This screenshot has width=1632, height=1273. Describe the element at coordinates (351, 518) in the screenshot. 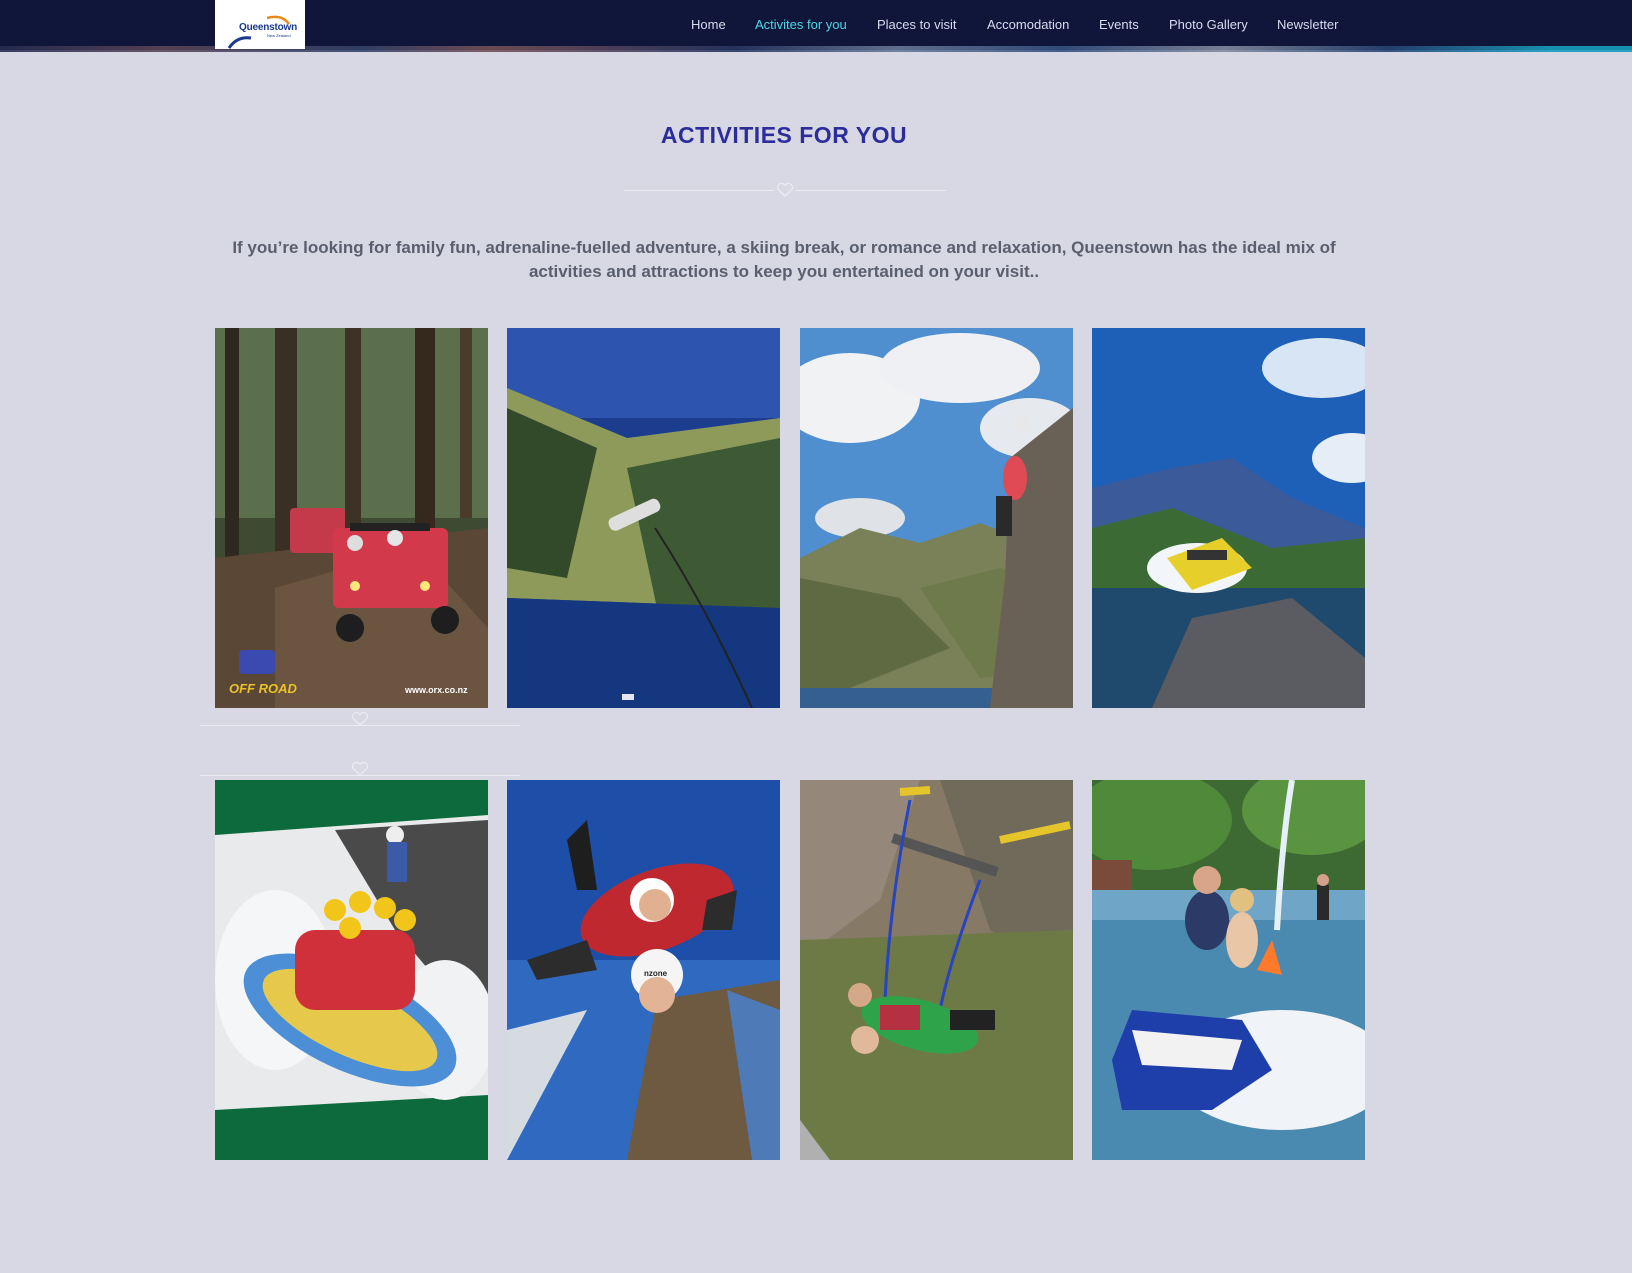

I see `off-road-buggy-photo: OFF ROAD www.orx.co.nz` at that location.